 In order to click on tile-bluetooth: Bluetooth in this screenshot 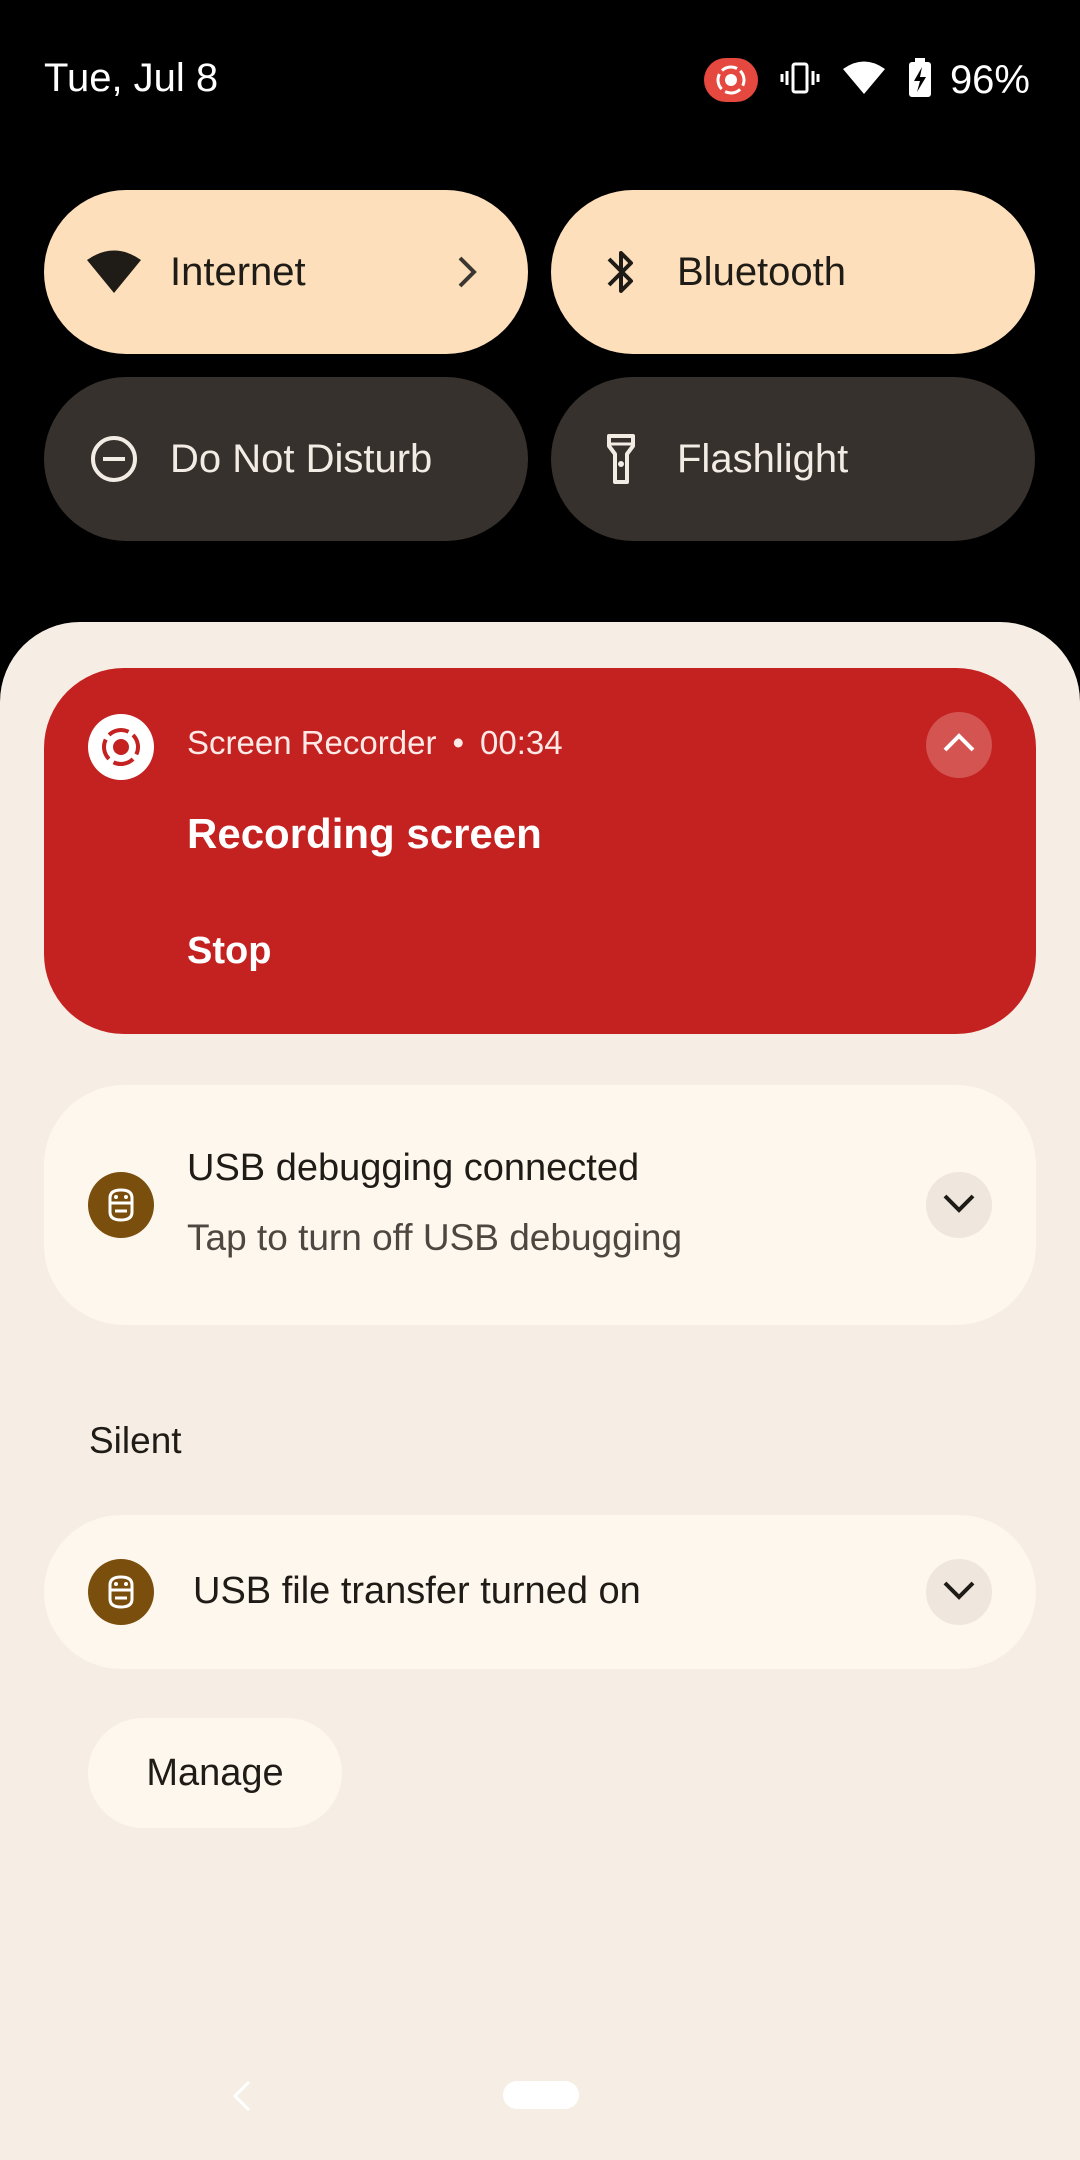, I will do `click(793, 272)`.